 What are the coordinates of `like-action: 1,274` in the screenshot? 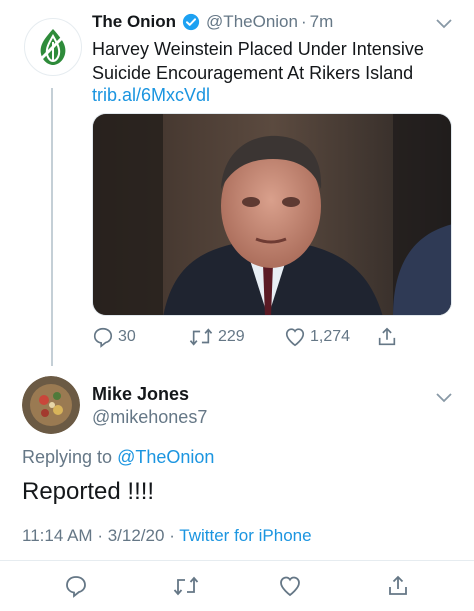 It's located at (317, 337).